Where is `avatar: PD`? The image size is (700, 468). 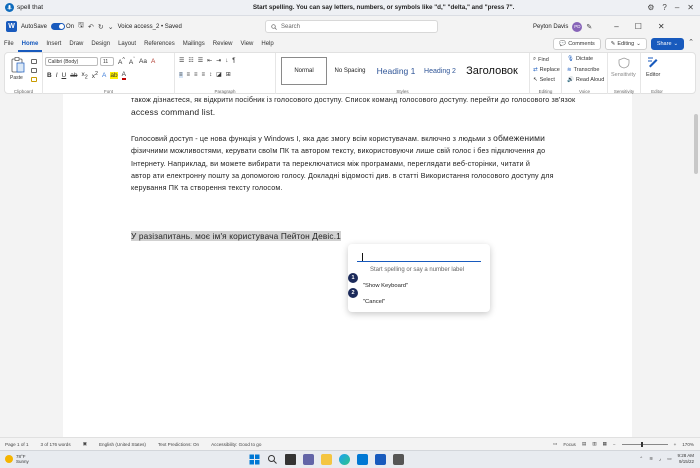 avatar: PD is located at coordinates (577, 26).